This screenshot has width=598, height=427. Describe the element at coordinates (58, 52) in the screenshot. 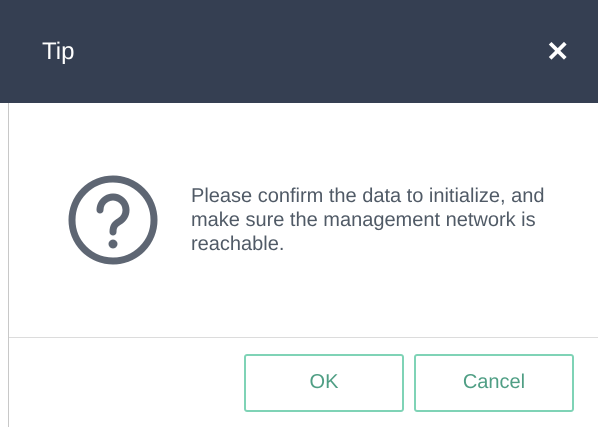

I see `dialog-title: Tip` at that location.